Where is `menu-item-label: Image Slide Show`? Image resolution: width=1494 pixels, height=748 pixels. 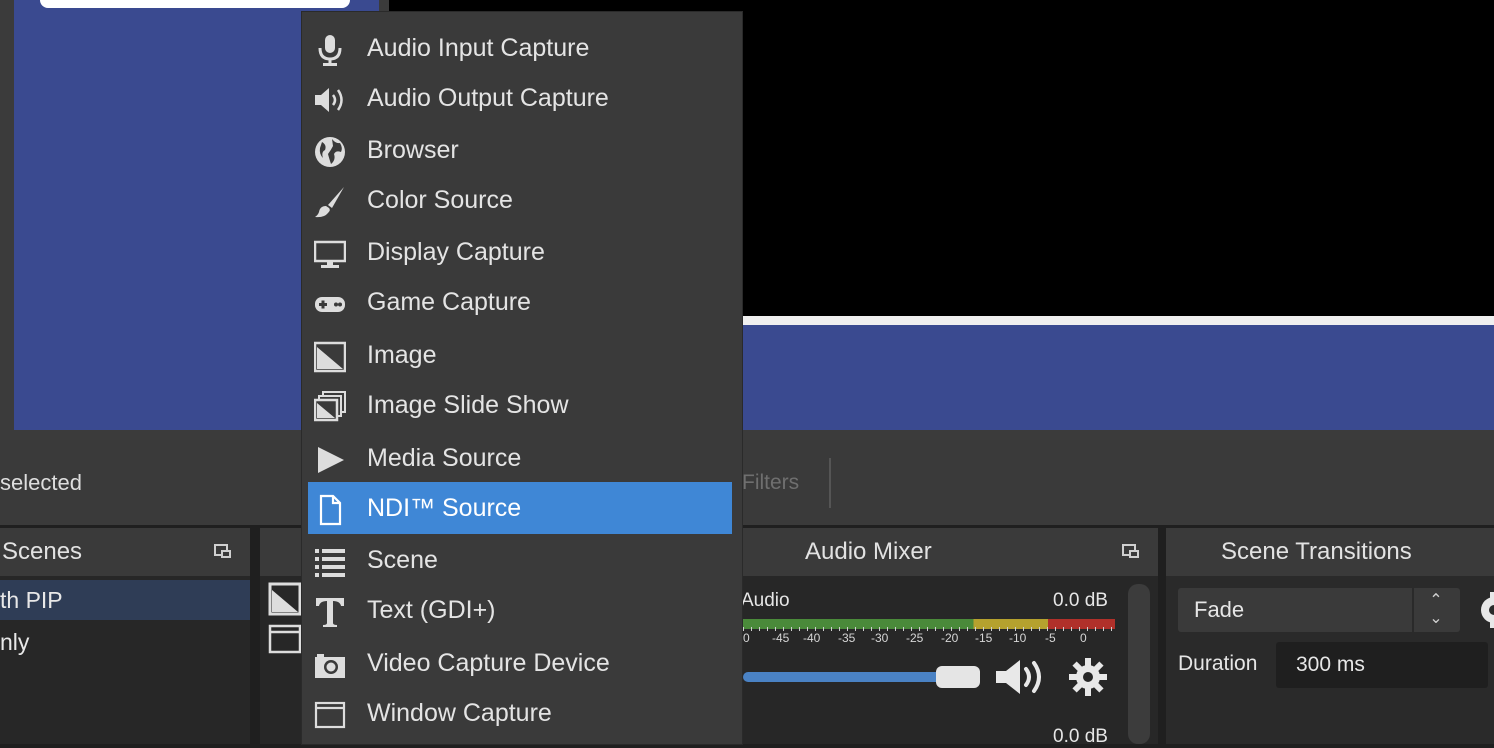
menu-item-label: Image Slide Show is located at coordinates (468, 405).